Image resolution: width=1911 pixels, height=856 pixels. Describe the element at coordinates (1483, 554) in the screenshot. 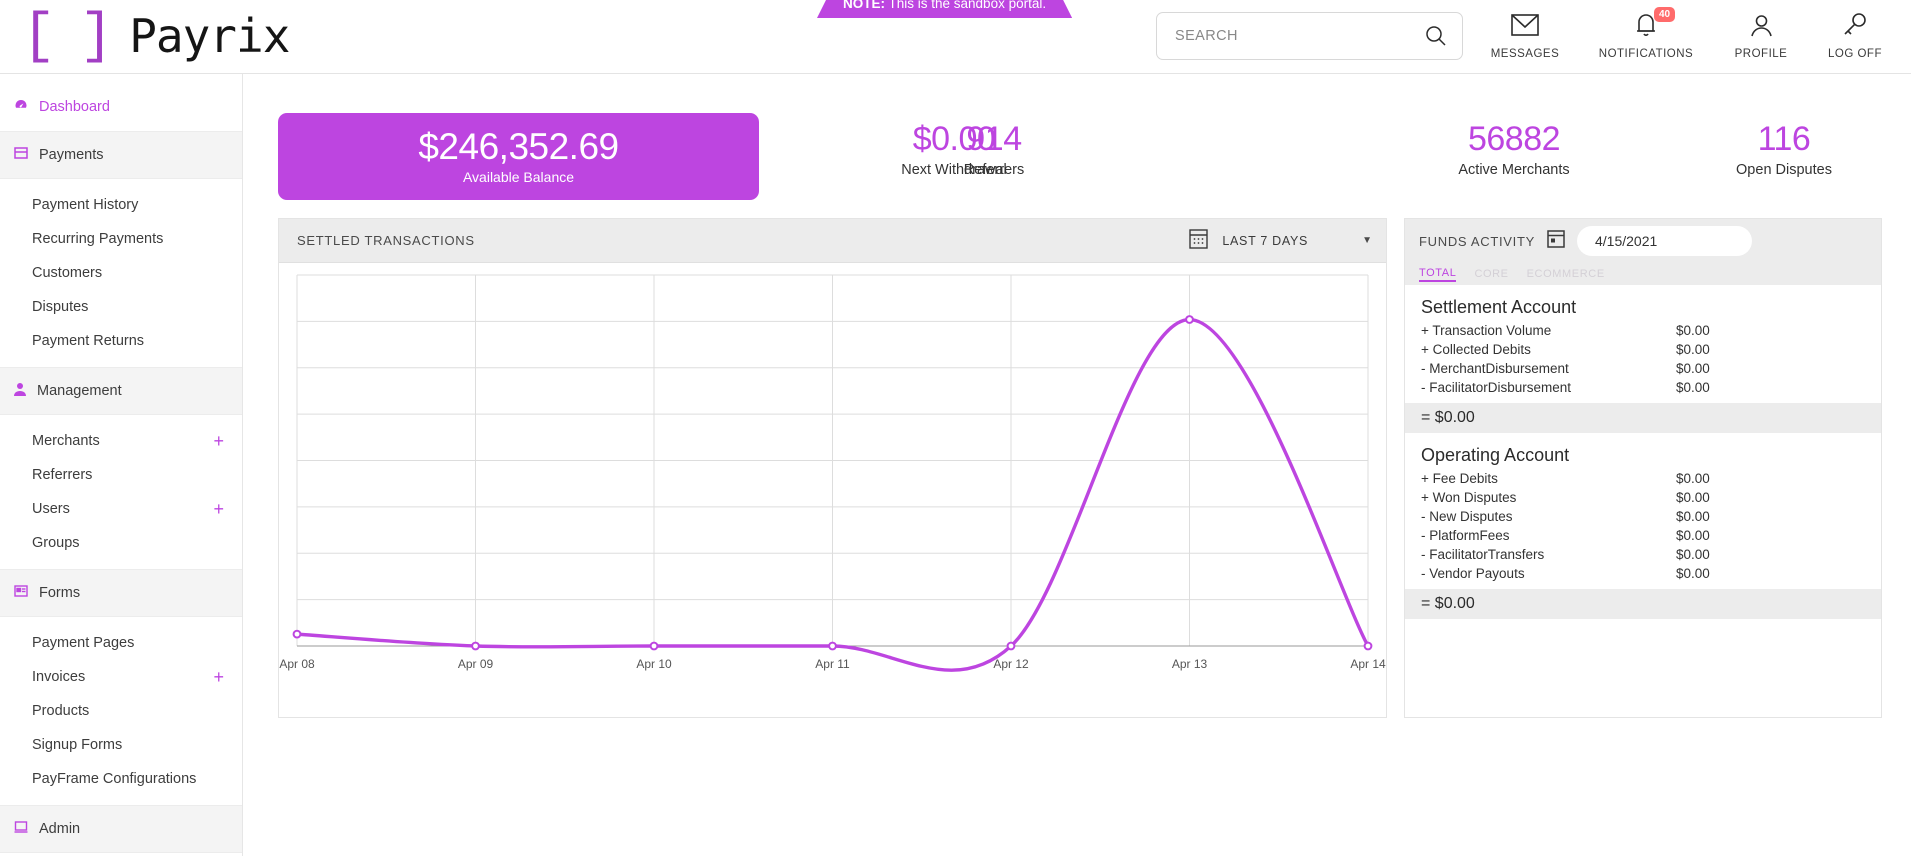

I see `line-item-label: - FacilitatorTransfers` at that location.